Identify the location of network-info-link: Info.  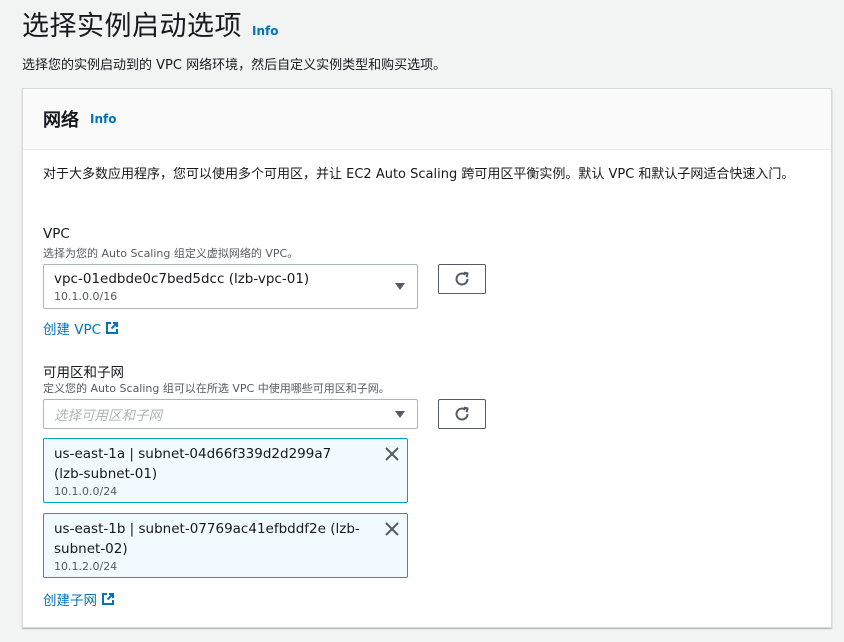
(103, 119).